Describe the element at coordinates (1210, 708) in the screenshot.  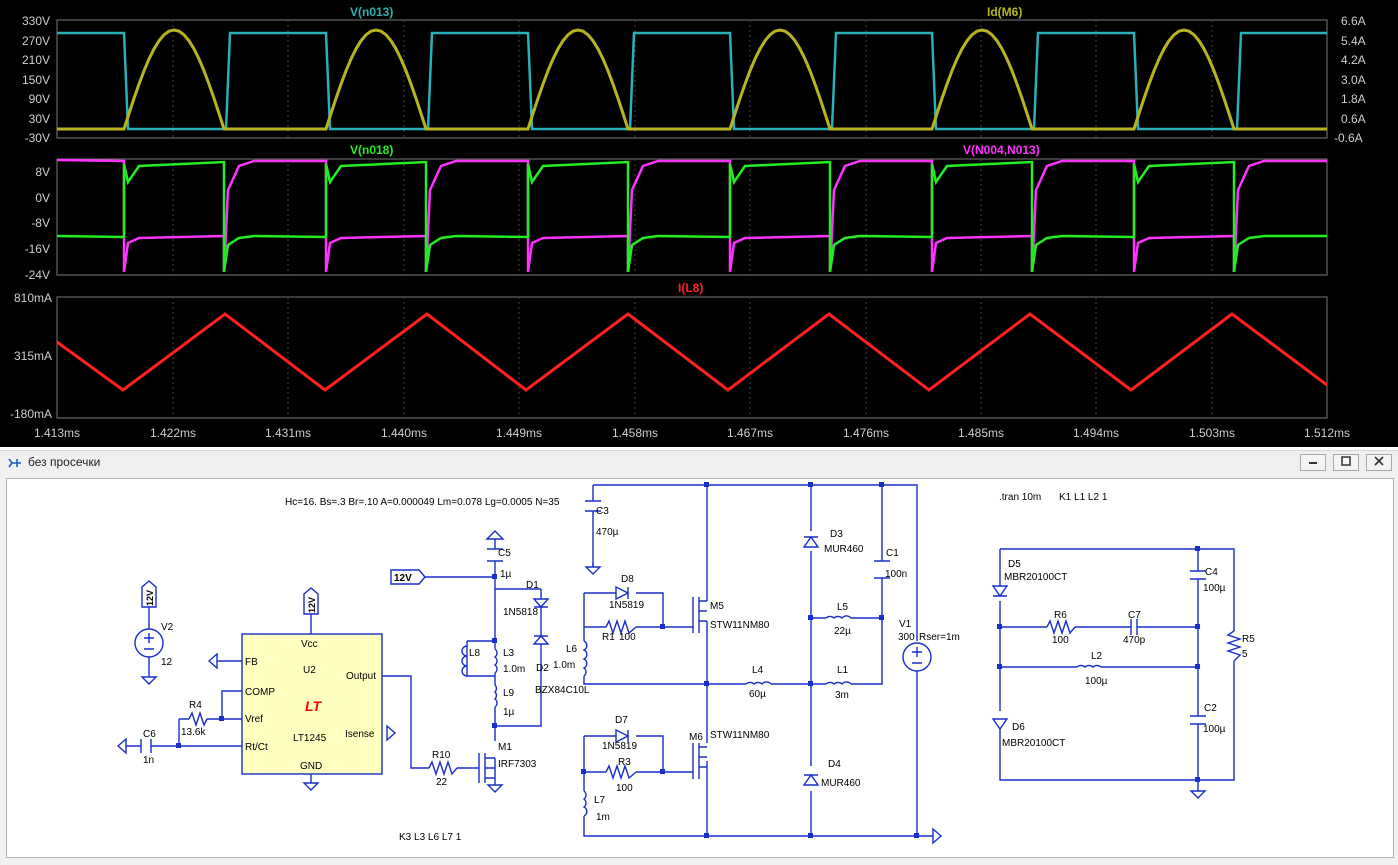
I see `c2-name: C2` at that location.